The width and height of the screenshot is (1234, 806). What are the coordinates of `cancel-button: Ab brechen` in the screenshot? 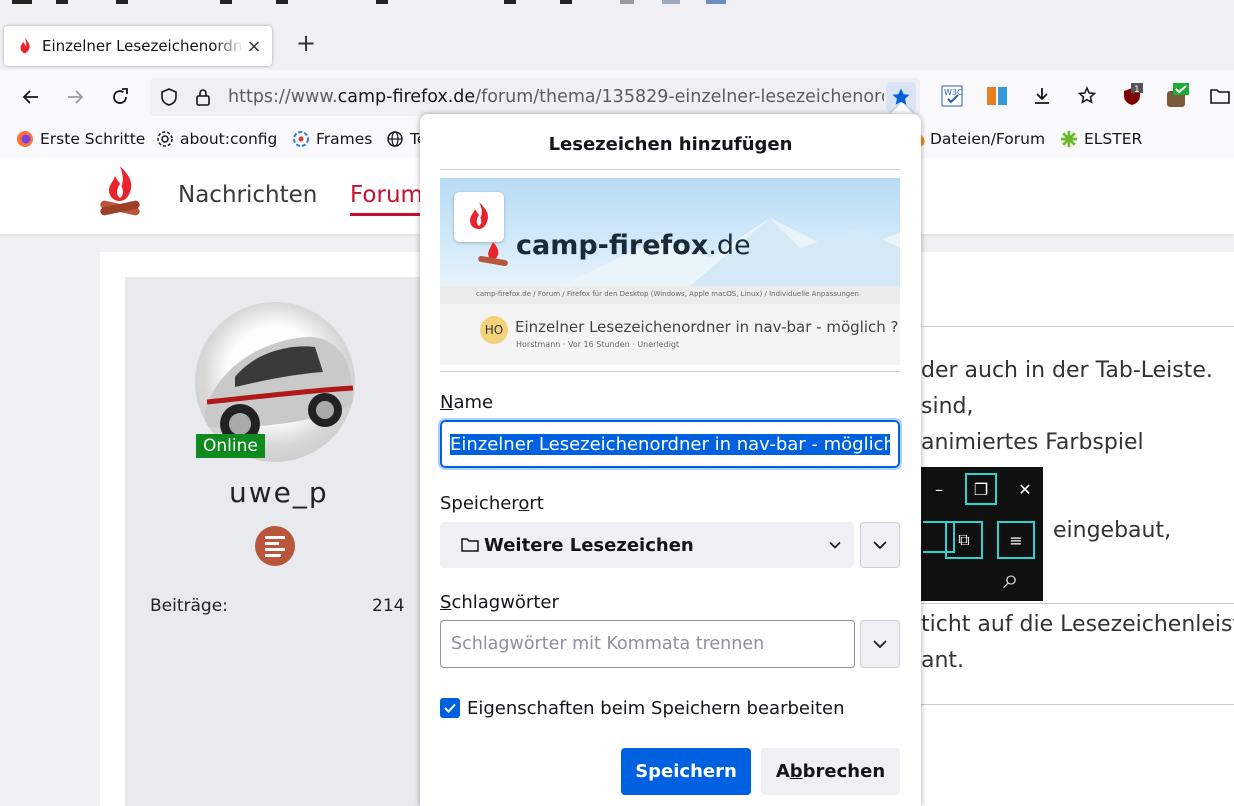 It's located at (830, 771).